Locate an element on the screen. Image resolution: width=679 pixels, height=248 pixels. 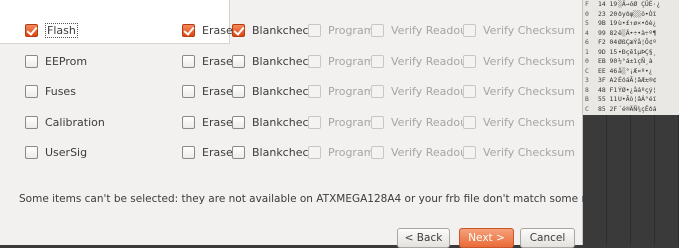
memory-area-calibration-checkbox is located at coordinates (31, 122).